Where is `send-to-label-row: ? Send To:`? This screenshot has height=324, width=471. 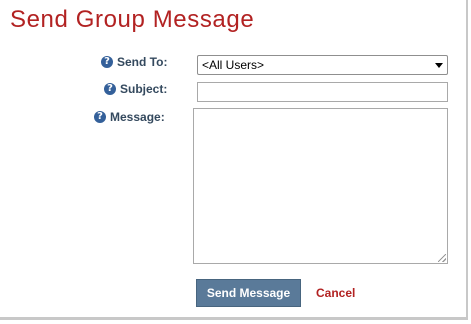 send-to-label-row: ? Send To: is located at coordinates (134, 62).